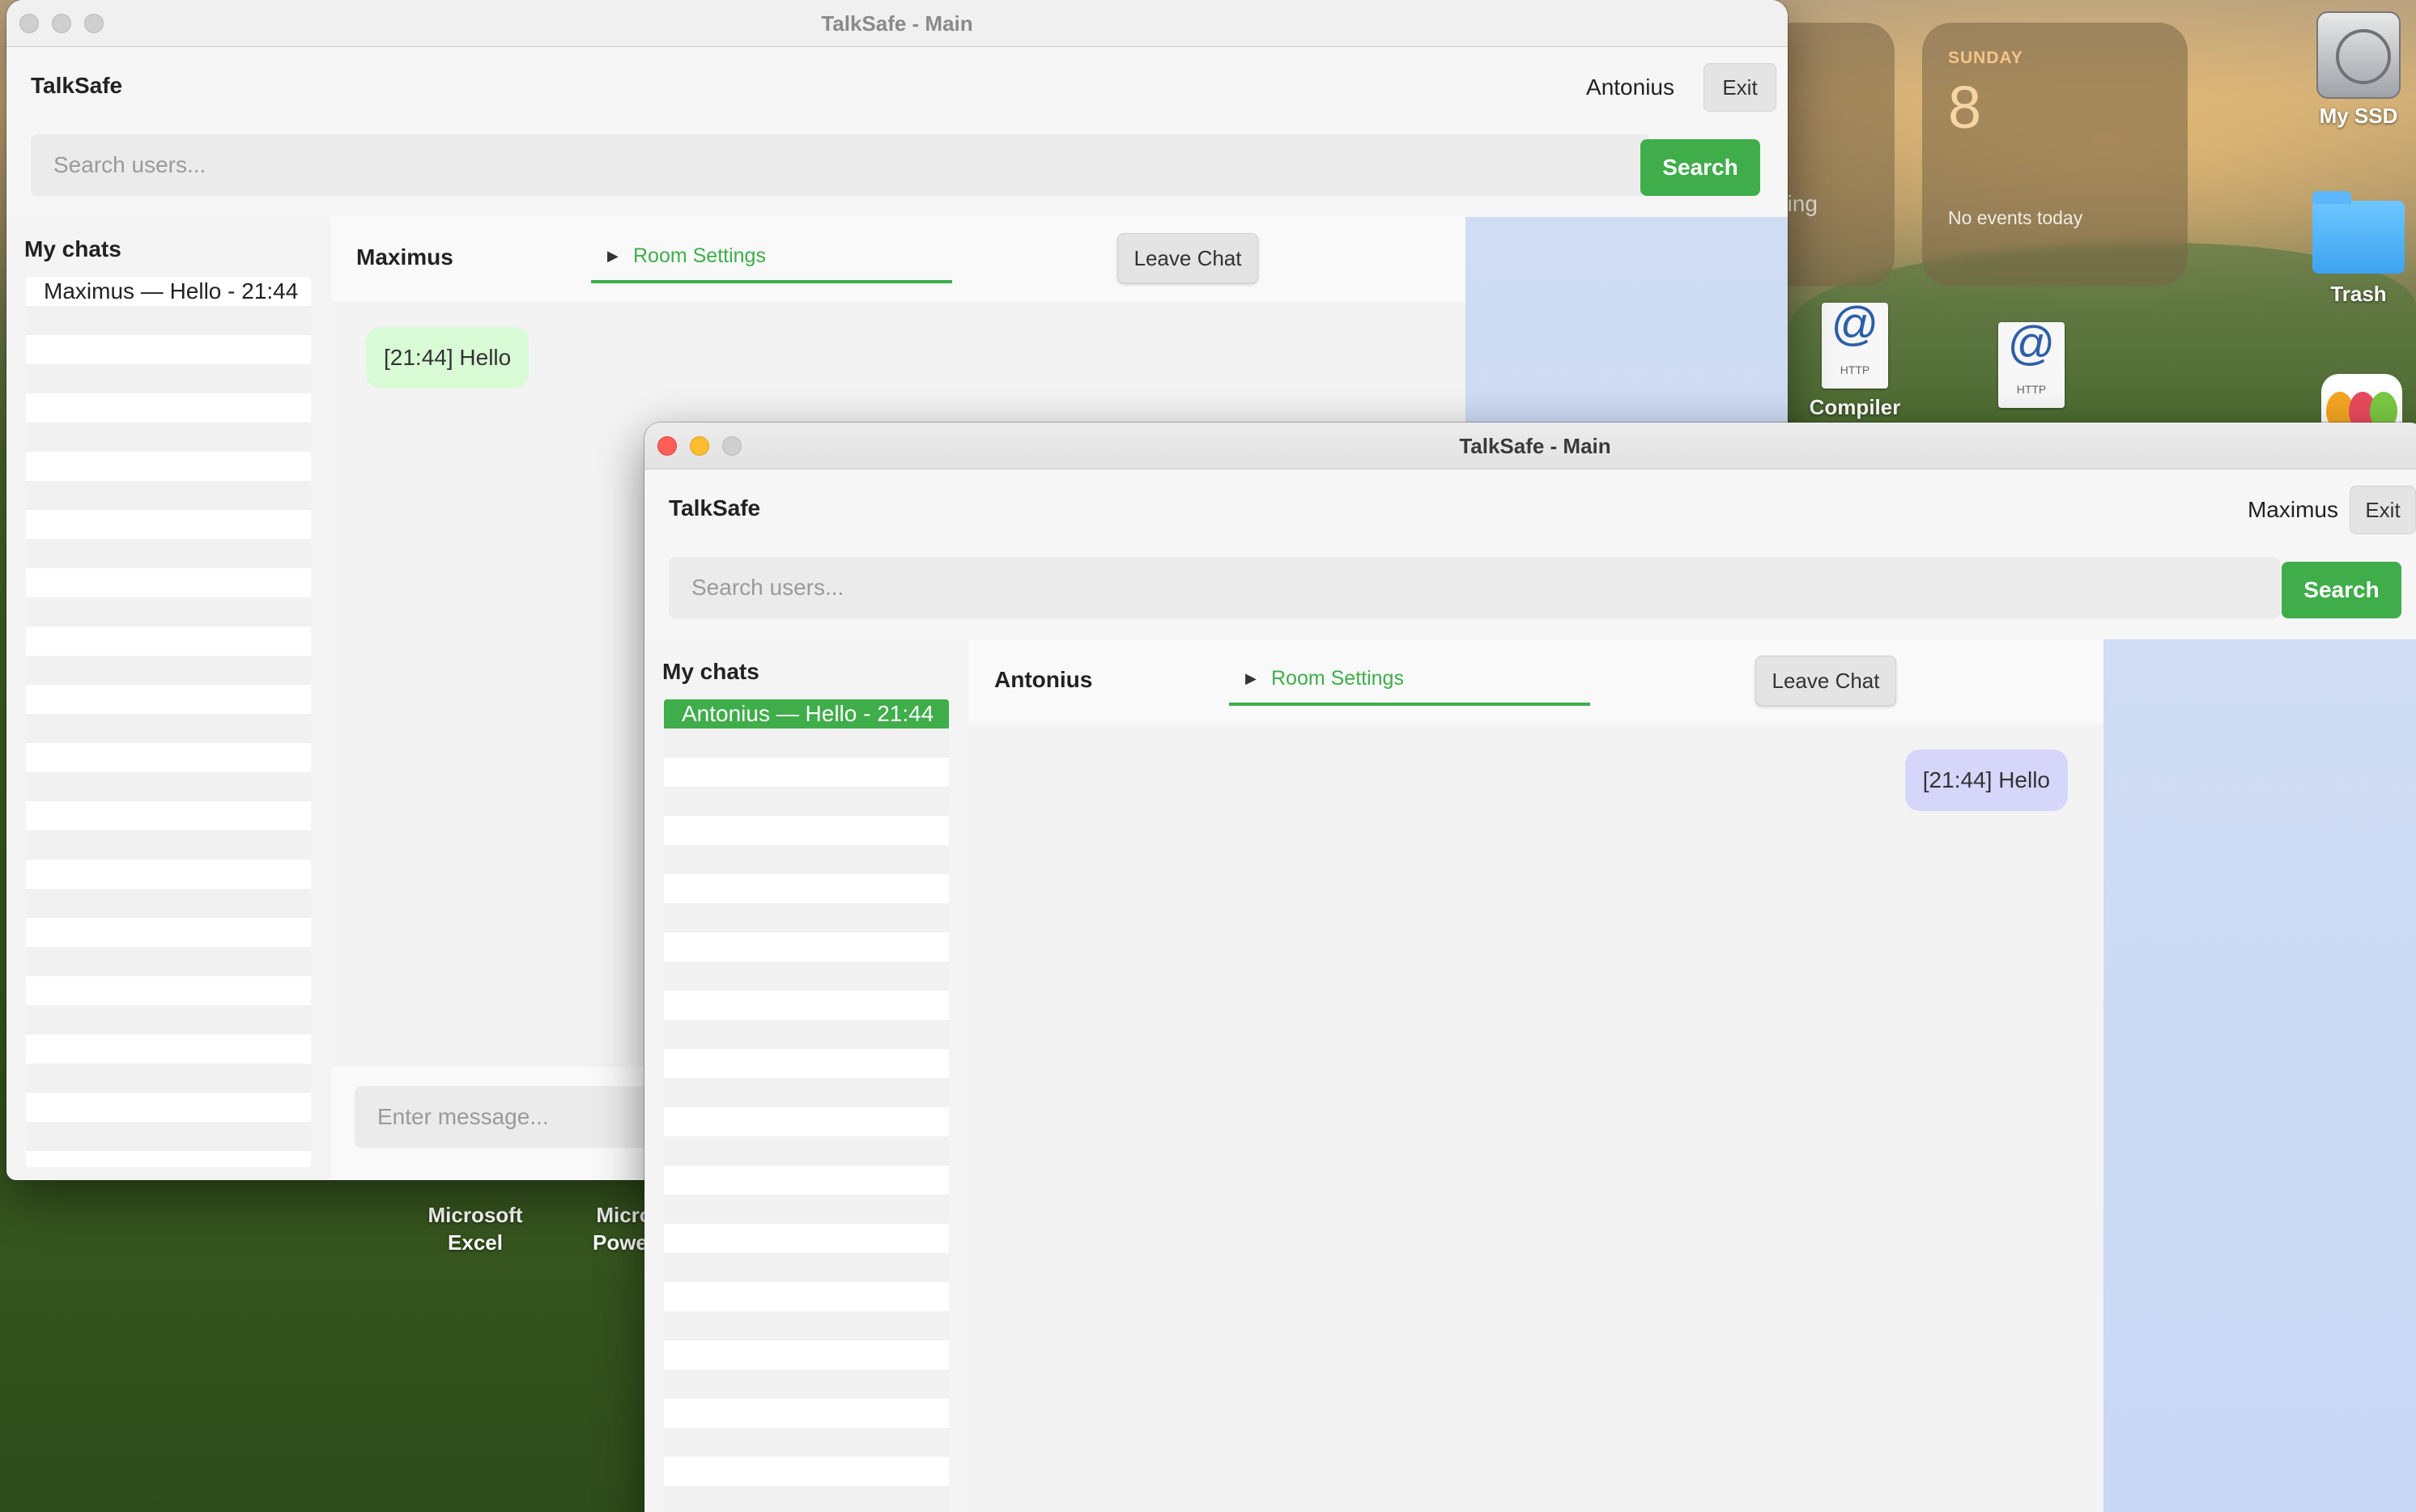  Describe the element at coordinates (1630, 87) in the screenshot. I see `current-username: Antonius` at that location.